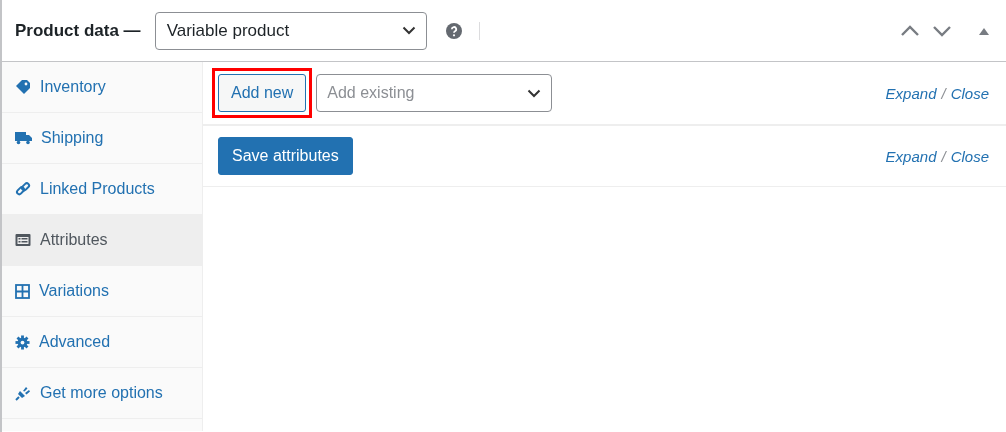 Image resolution: width=1006 pixels, height=432 pixels. Describe the element at coordinates (984, 30) in the screenshot. I see `collapse-icon` at that location.